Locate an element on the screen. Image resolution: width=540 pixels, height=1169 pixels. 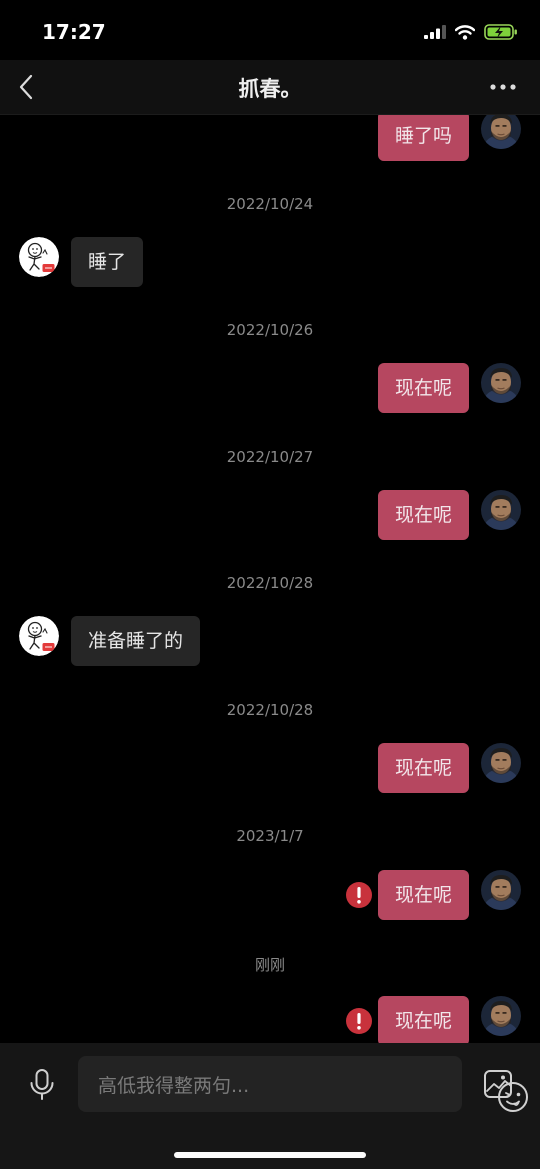
wifi-icon is located at coordinates (465, 32).